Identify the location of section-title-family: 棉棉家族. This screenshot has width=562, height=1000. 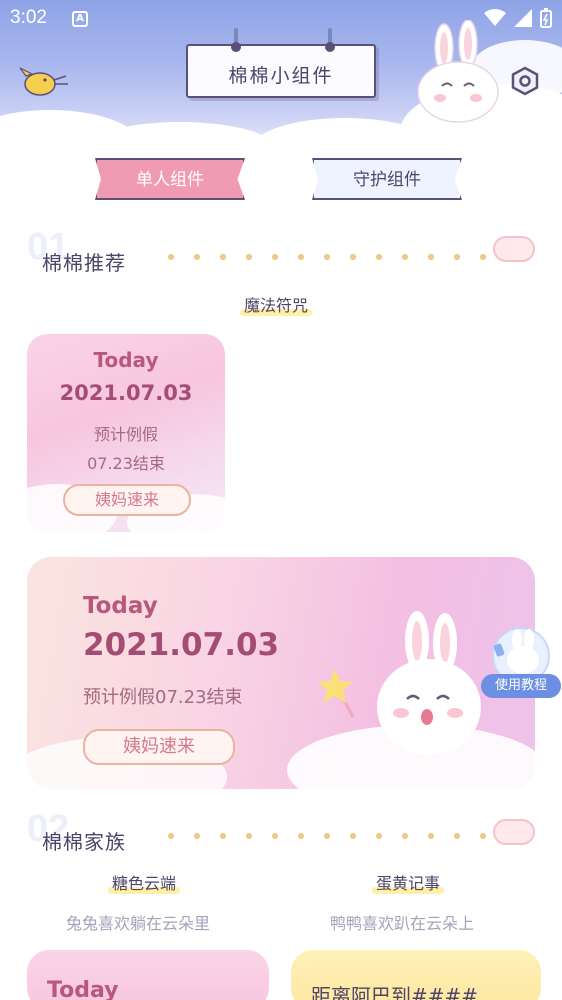
(84, 842).